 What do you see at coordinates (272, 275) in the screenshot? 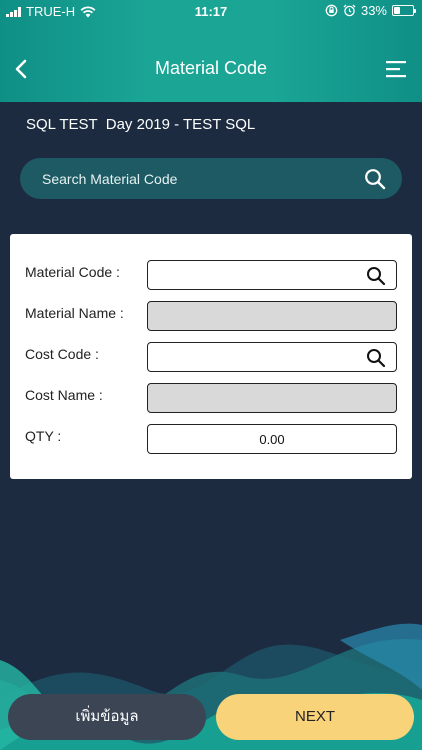
I see `material-code-field` at bounding box center [272, 275].